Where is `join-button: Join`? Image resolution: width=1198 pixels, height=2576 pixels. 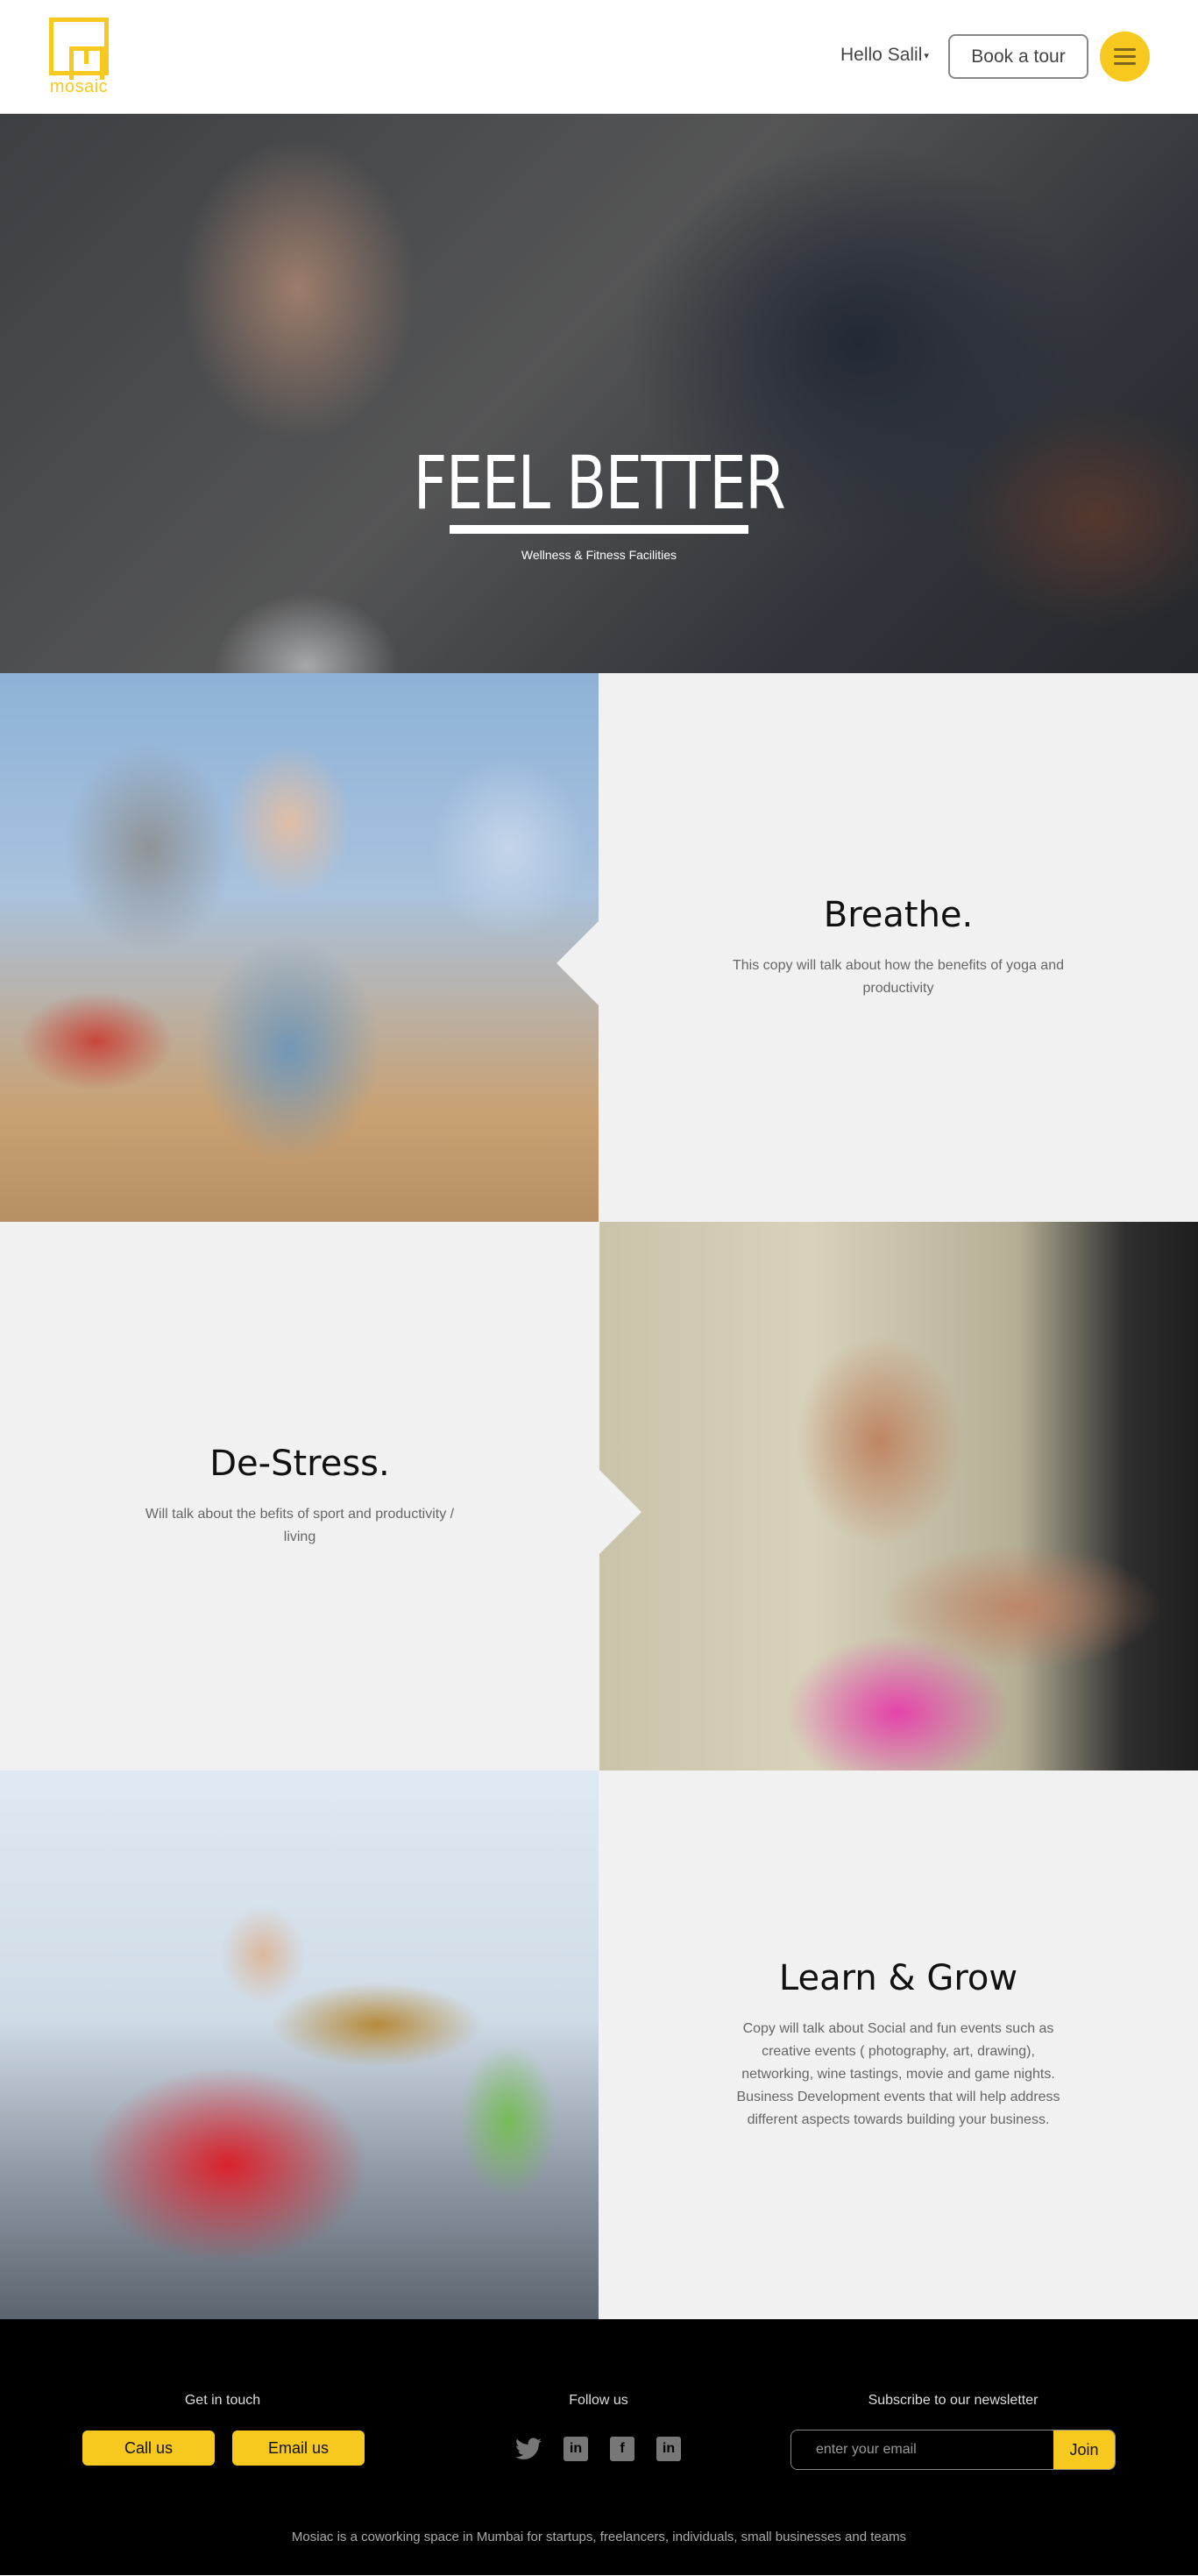
join-button: Join is located at coordinates (1084, 2450).